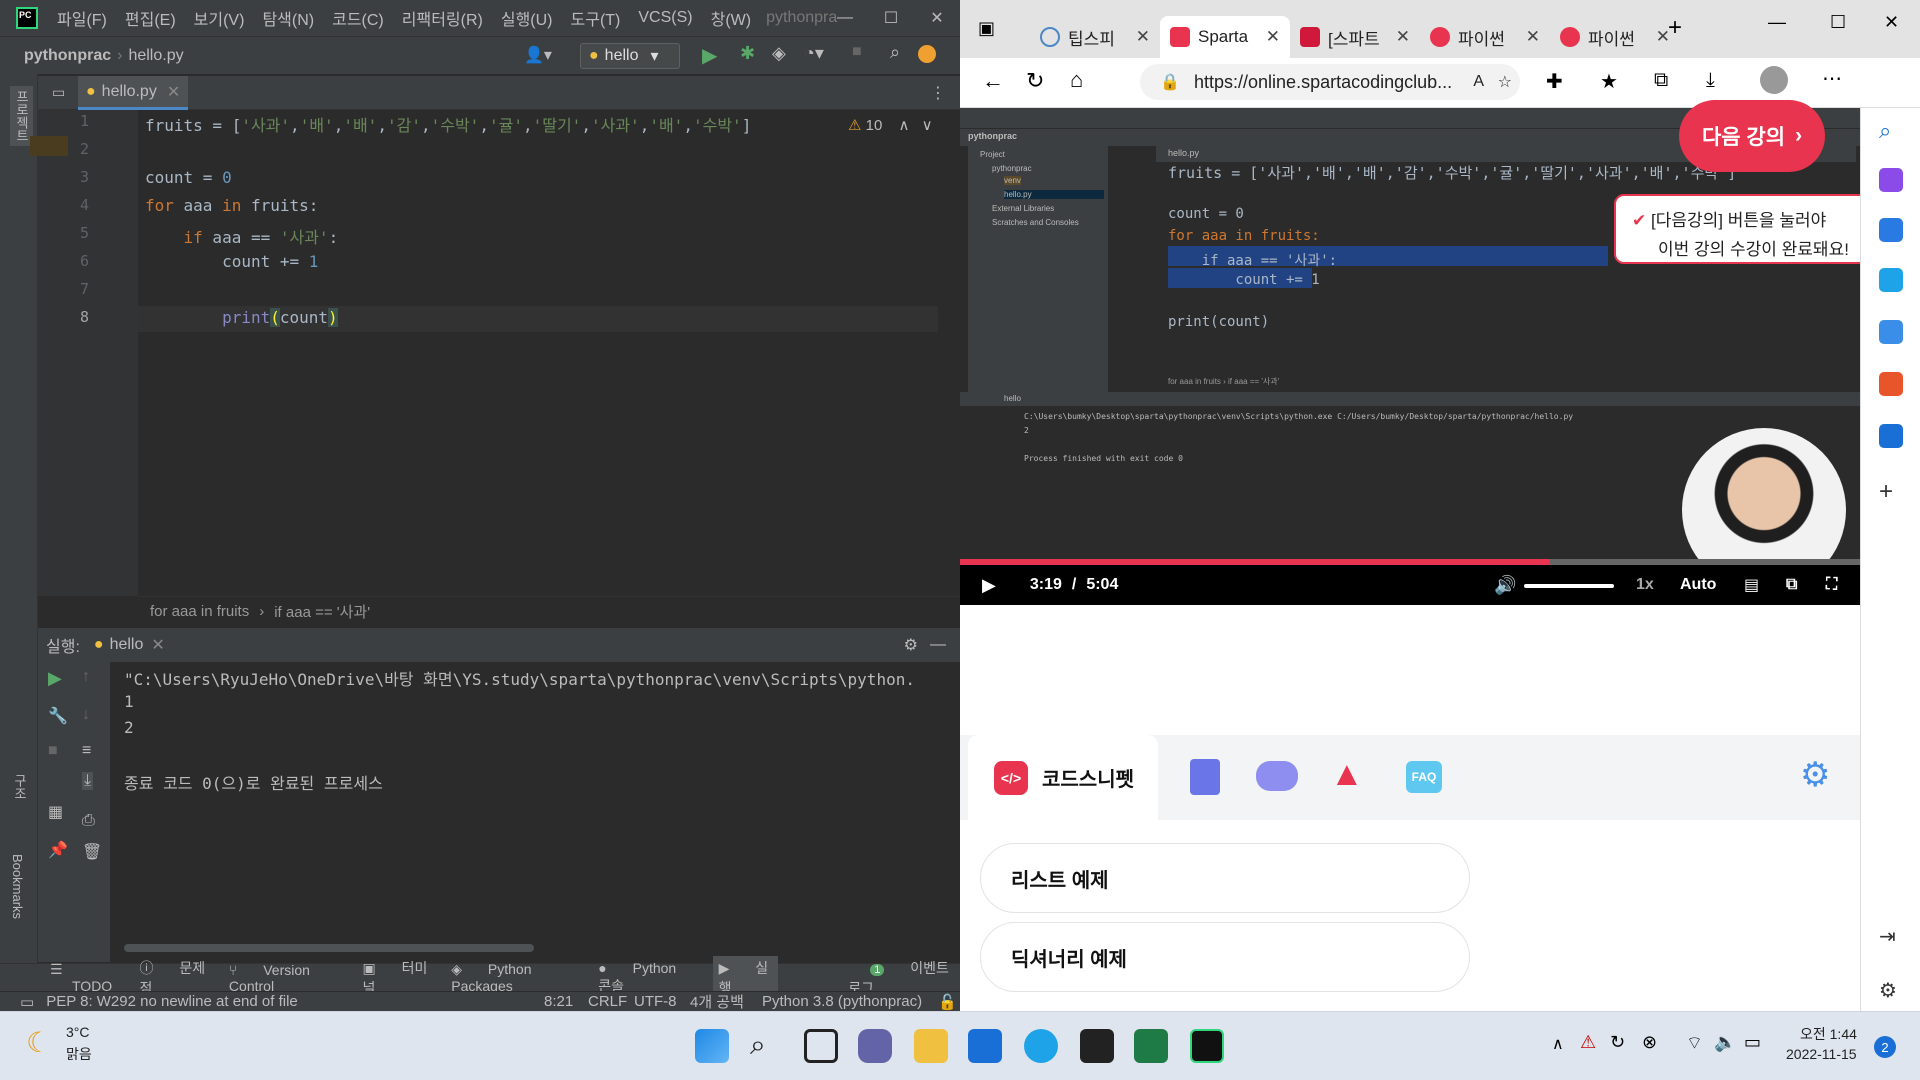 The height and width of the screenshot is (1080, 1920). What do you see at coordinates (1207, 1046) in the screenshot?
I see `pycharm-icon` at bounding box center [1207, 1046].